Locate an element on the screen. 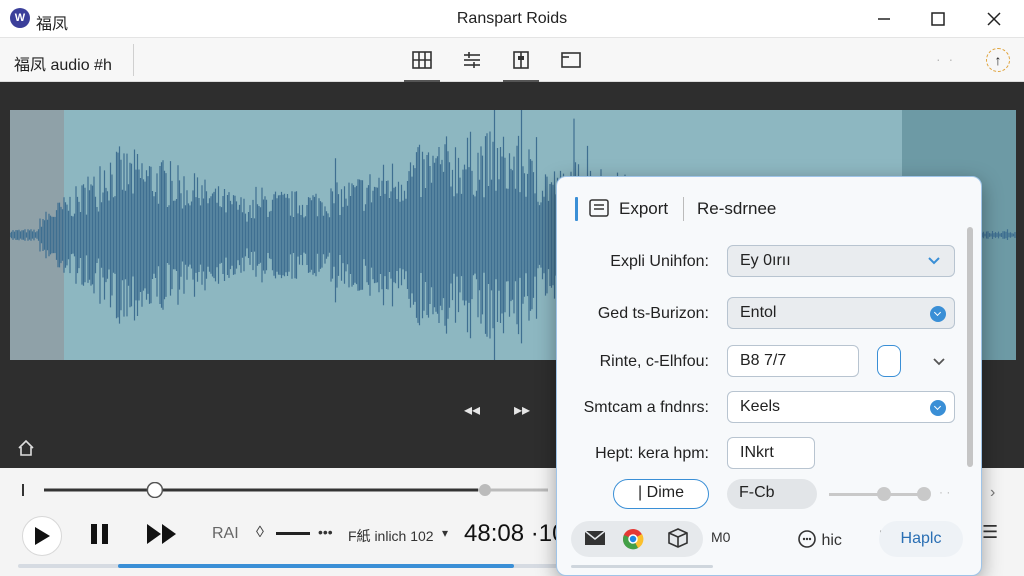  close-button is located at coordinates (994, 19).